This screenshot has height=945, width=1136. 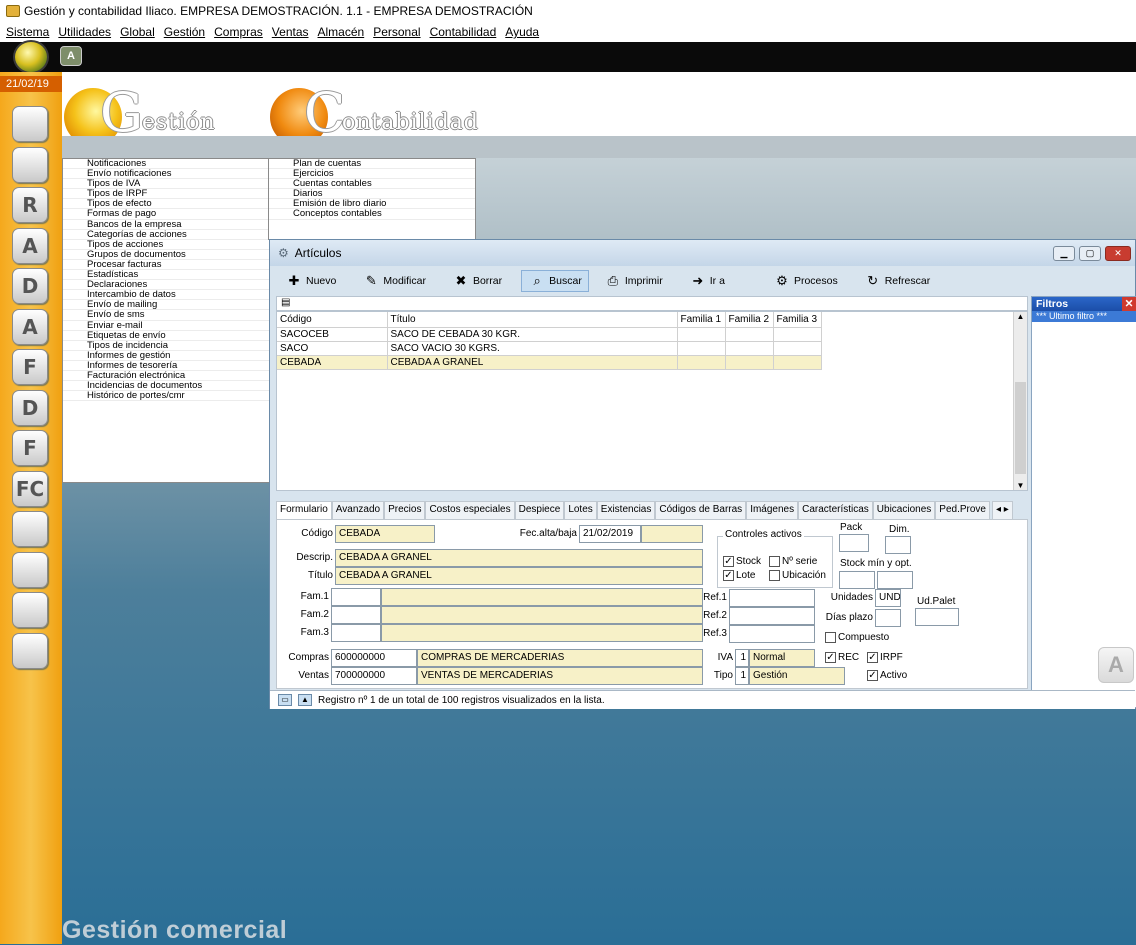 I want to click on stock-checkbox: ✓ Stock, so click(x=742, y=561).